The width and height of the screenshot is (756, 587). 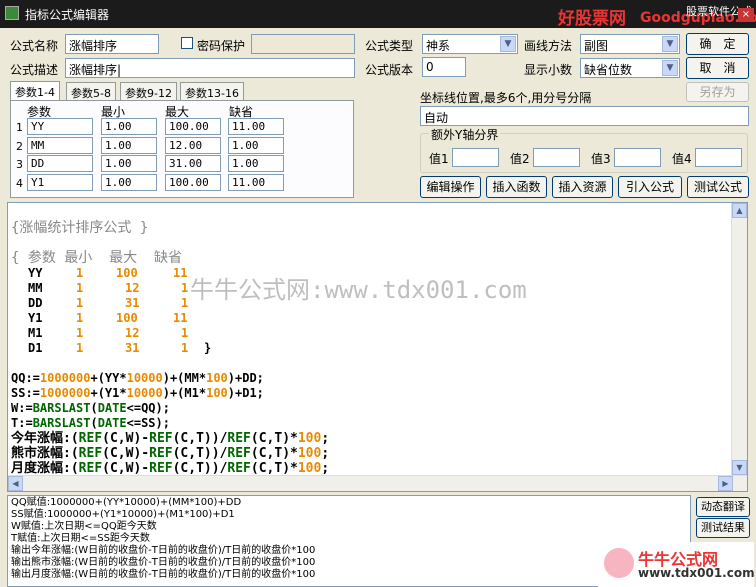 What do you see at coordinates (67, 15) in the screenshot?
I see `window-title: 指标公式编辑器` at bounding box center [67, 15].